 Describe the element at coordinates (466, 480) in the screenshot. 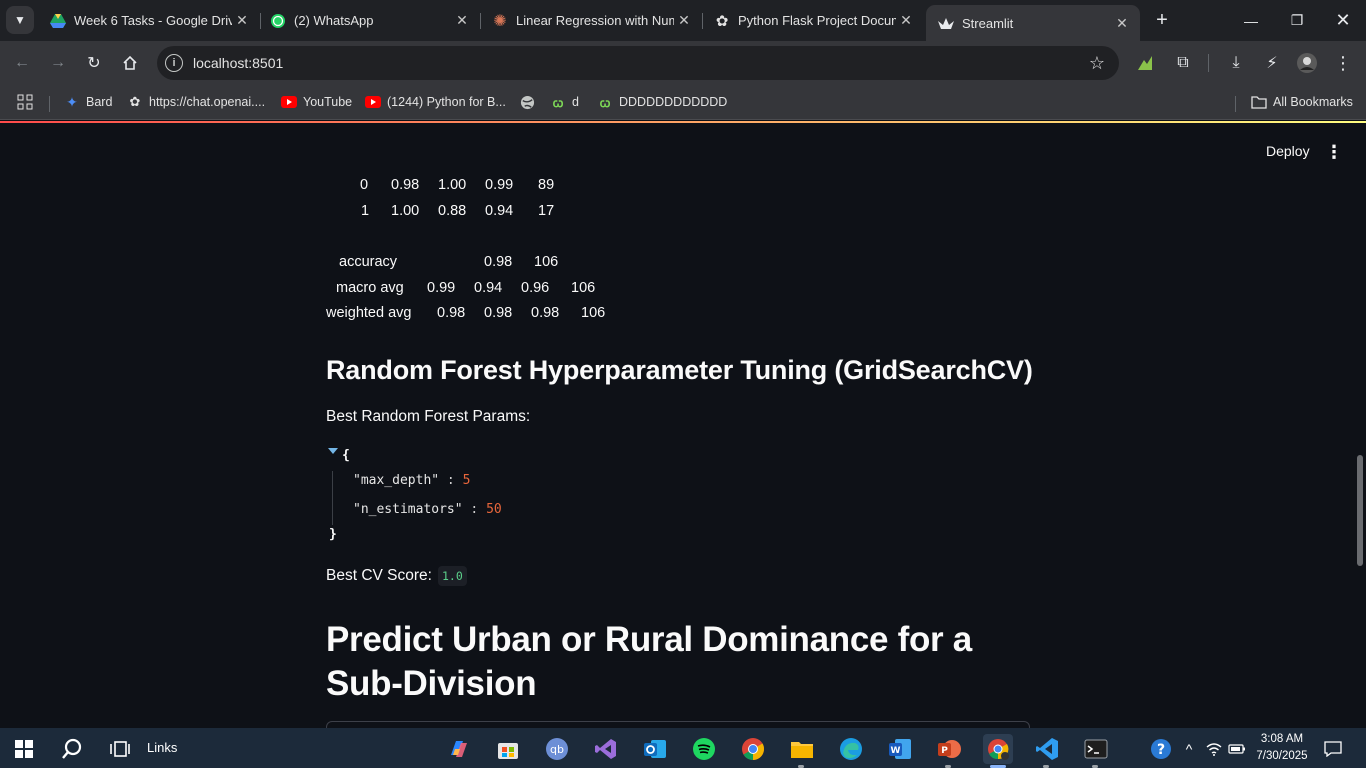

I see `json-value: 5` at that location.